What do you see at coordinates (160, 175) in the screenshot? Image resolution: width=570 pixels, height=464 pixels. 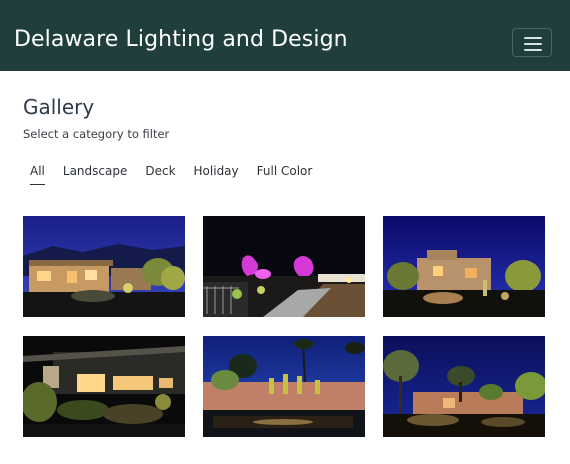 I see `filter-deck: Deck` at bounding box center [160, 175].